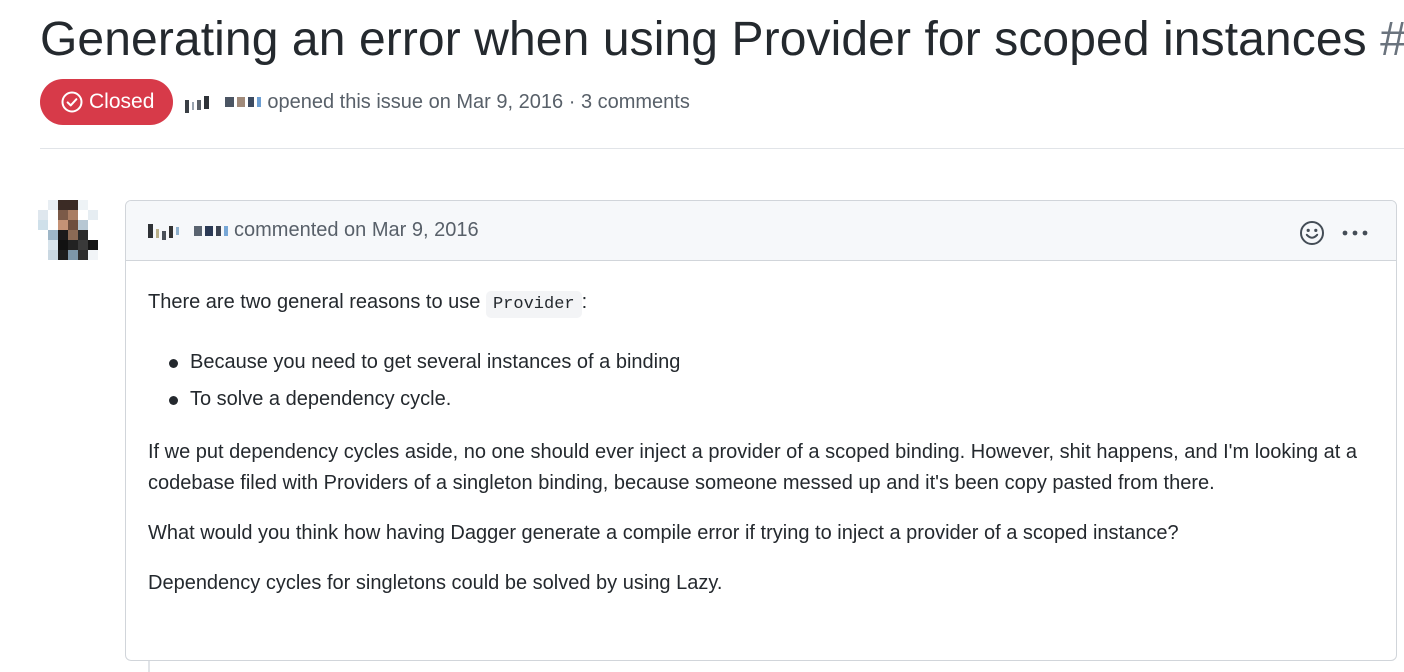 The image size is (1404, 672). What do you see at coordinates (1312, 233) in the screenshot?
I see `smiley-icon` at bounding box center [1312, 233].